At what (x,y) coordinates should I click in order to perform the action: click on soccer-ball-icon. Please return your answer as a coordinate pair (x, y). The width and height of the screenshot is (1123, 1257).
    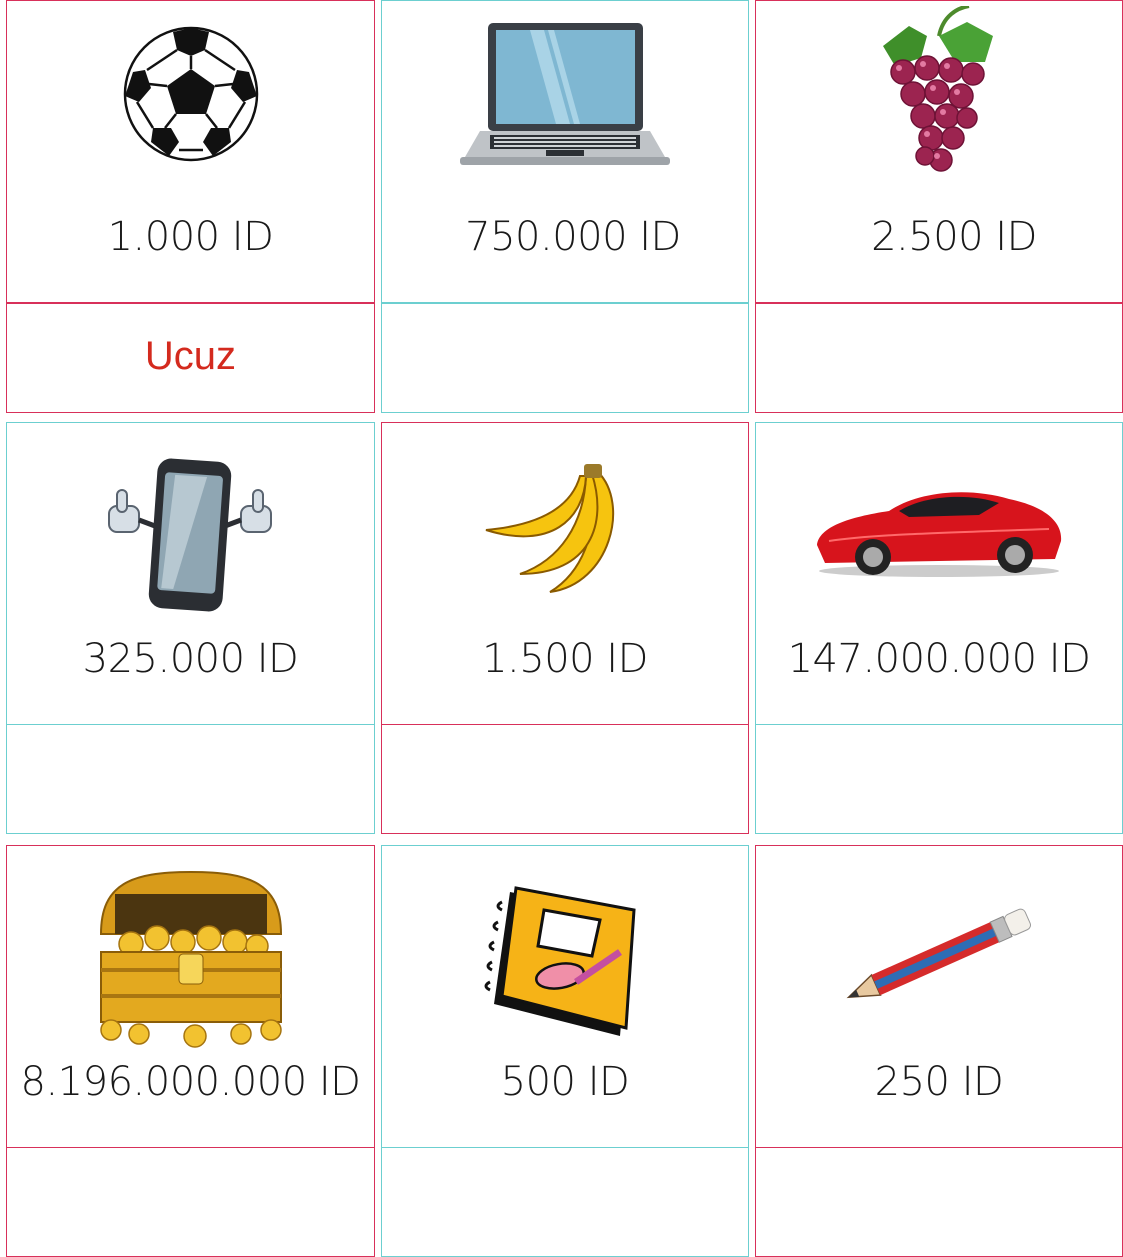
    Looking at the image, I should click on (190, 93).